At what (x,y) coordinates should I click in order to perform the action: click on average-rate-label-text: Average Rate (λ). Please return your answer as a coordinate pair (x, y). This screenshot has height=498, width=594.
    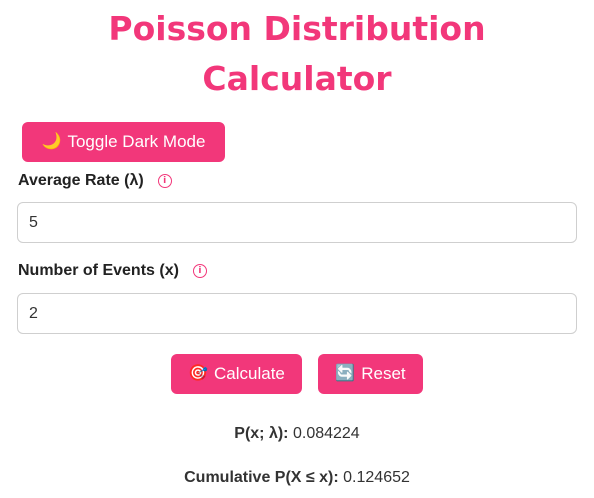
    Looking at the image, I should click on (81, 180).